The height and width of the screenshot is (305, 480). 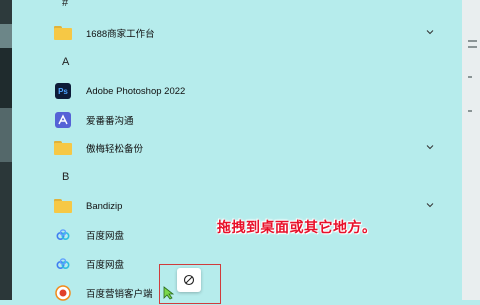 What do you see at coordinates (244, 206) in the screenshot?
I see `app-item-bandizip-folder: Bandizip` at bounding box center [244, 206].